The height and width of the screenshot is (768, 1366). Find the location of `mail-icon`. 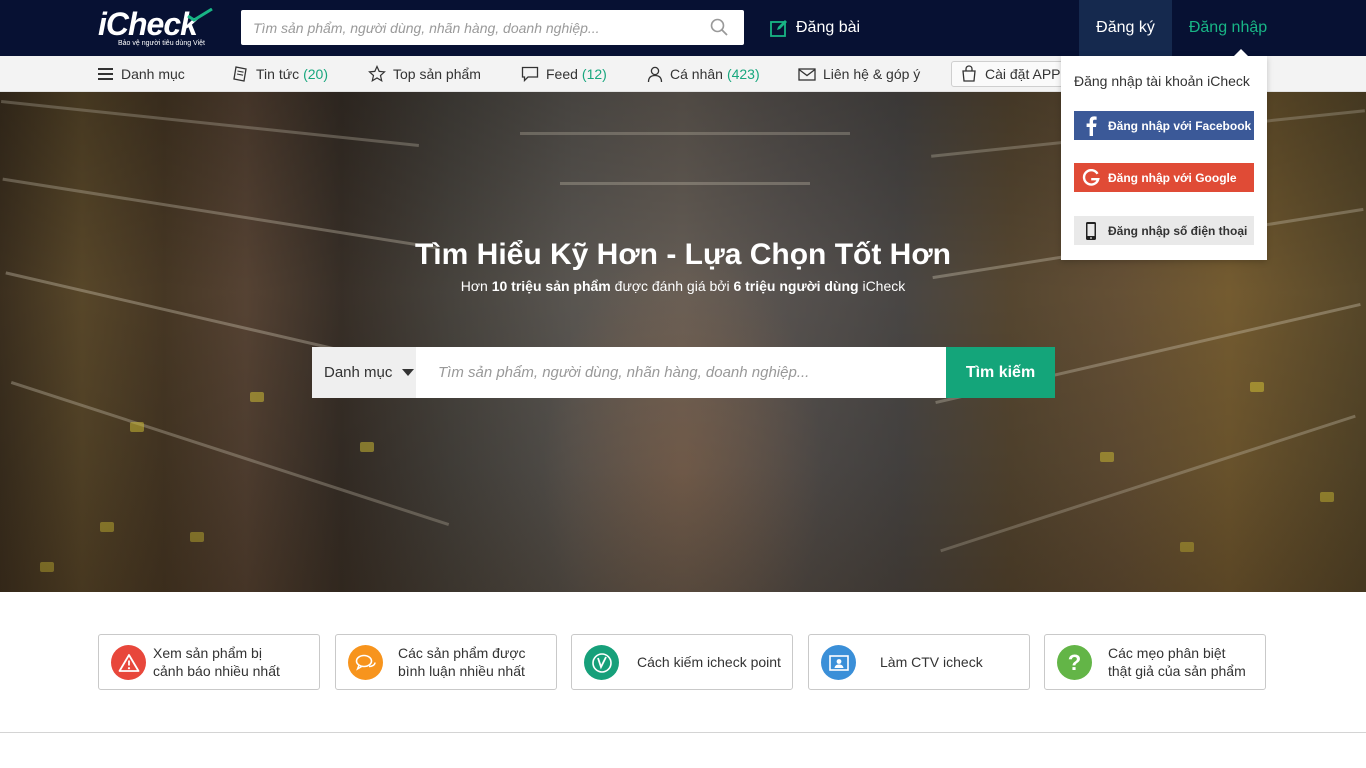

mail-icon is located at coordinates (807, 74).